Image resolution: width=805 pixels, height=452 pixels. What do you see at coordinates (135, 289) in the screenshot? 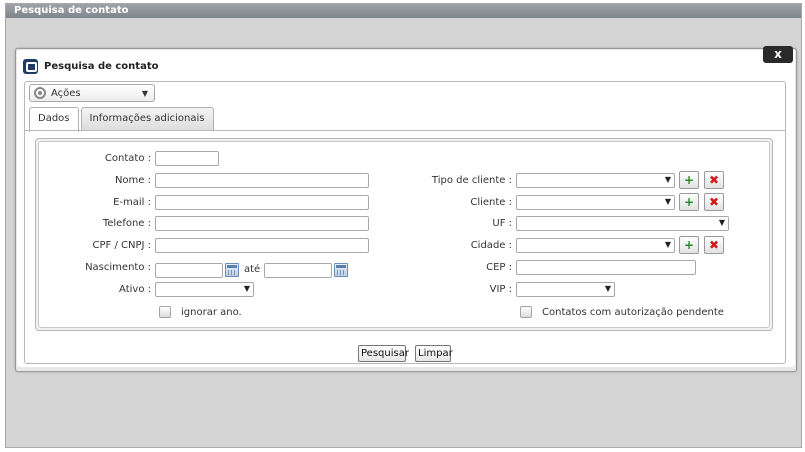
I see `ativo-label: Ativo :` at bounding box center [135, 289].